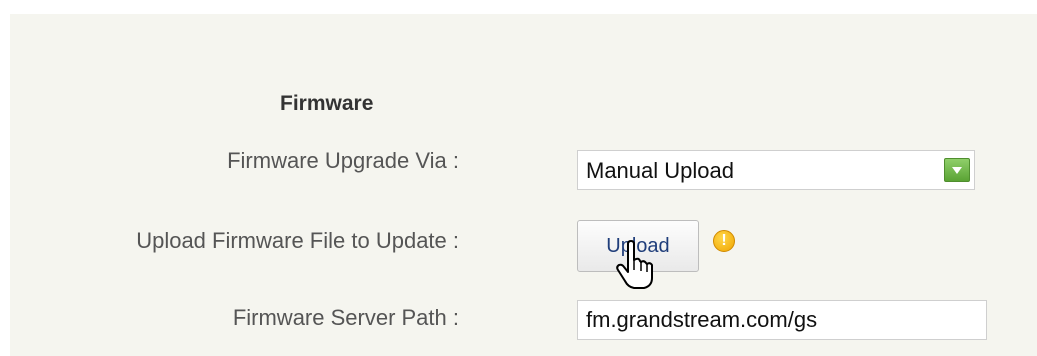 This screenshot has height=356, width=1037. What do you see at coordinates (776, 170) in the screenshot?
I see `firmware-upgrade-via-select: Manual Upload` at bounding box center [776, 170].